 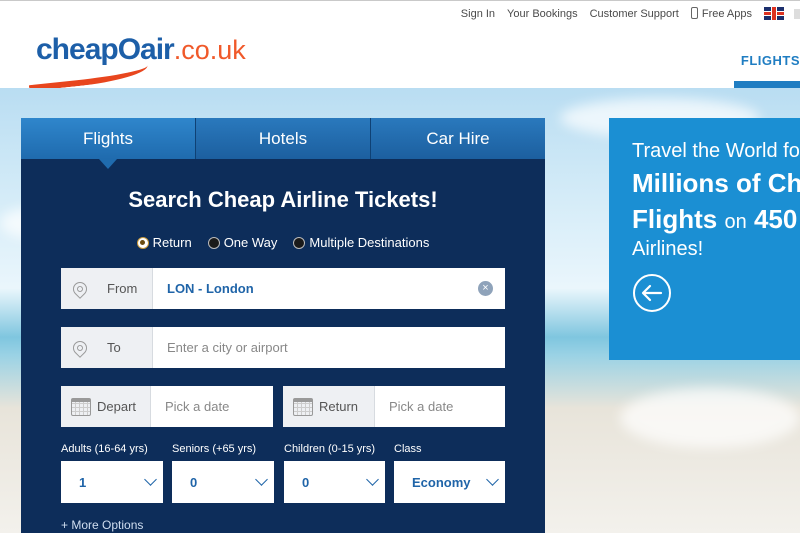 I want to click on promo-line-2: Millions of Ch, so click(x=716, y=183).